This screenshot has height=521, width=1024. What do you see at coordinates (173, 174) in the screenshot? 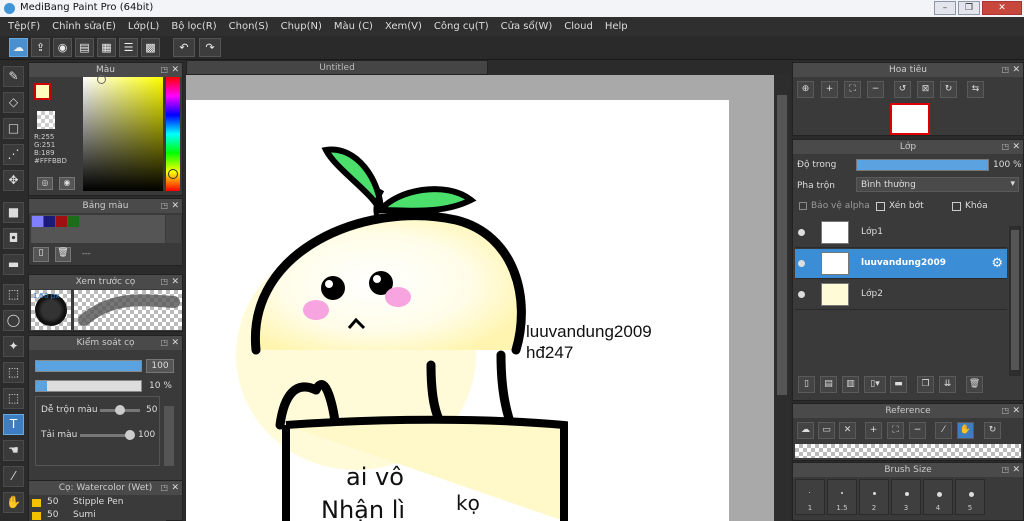
I see `hue-cursor` at bounding box center [173, 174].